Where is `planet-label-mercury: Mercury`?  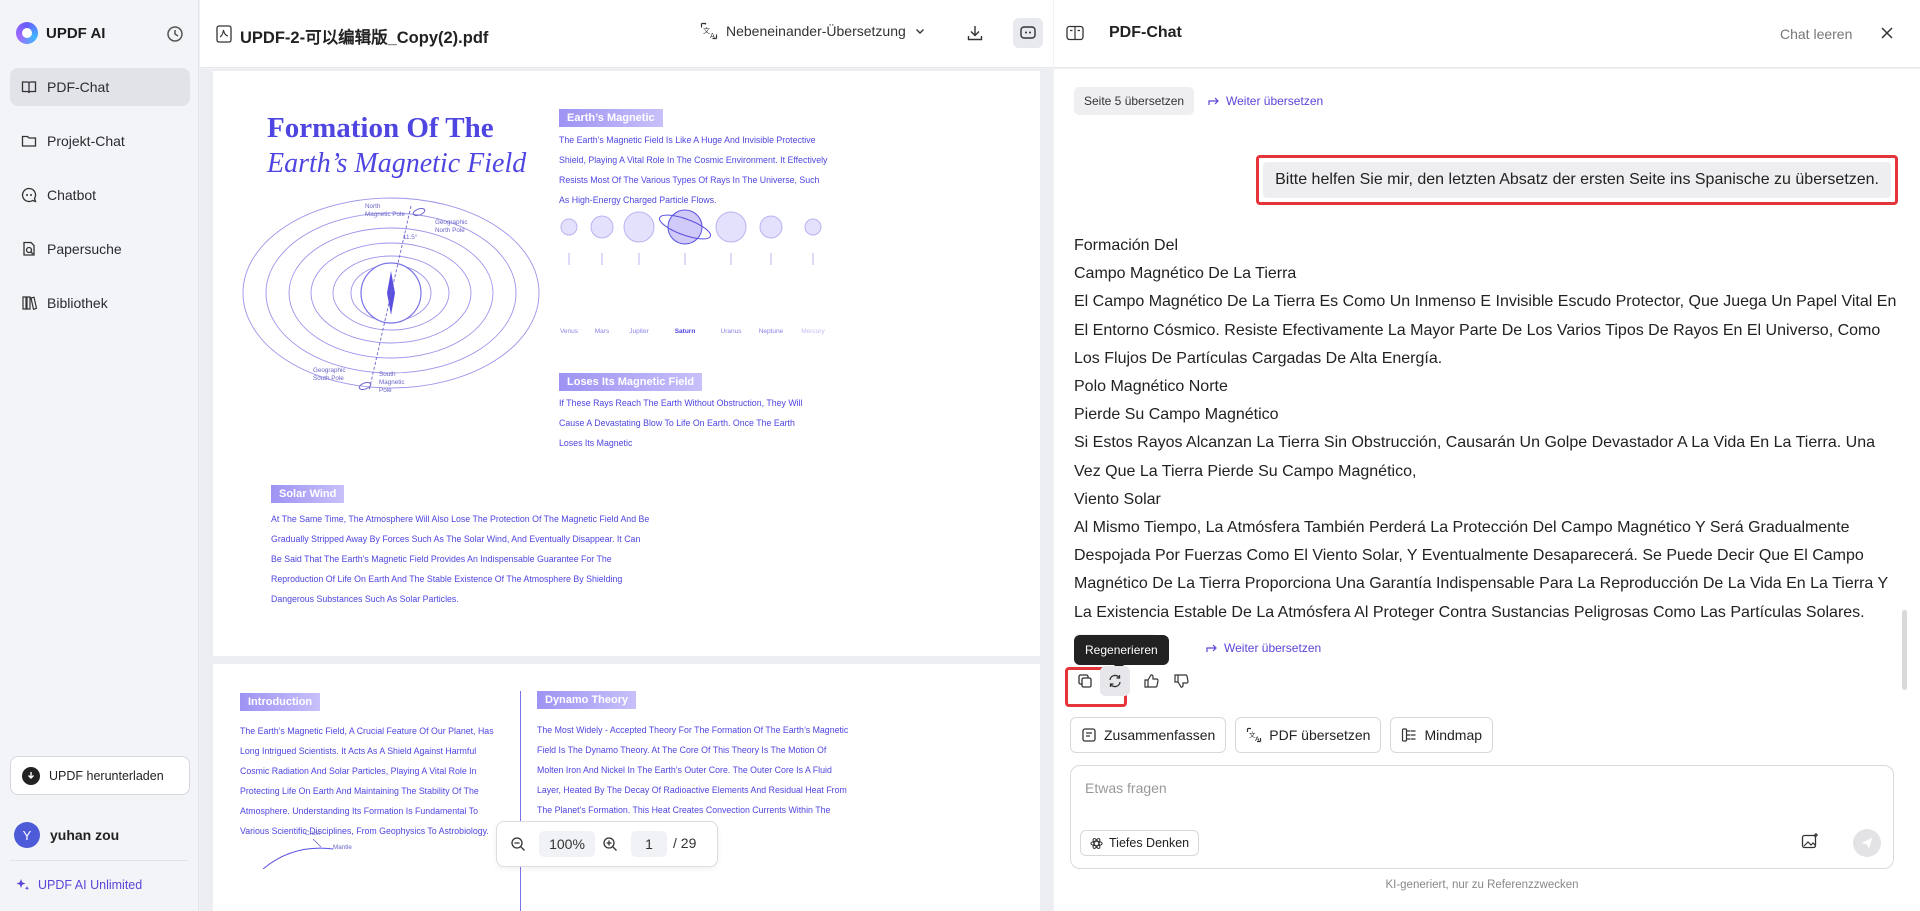 planet-label-mercury: Mercury is located at coordinates (813, 331).